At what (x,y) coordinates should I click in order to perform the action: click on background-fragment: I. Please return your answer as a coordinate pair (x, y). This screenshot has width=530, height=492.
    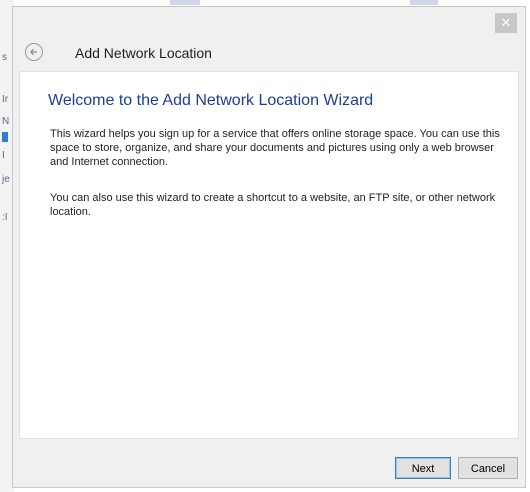
    Looking at the image, I should click on (3, 155).